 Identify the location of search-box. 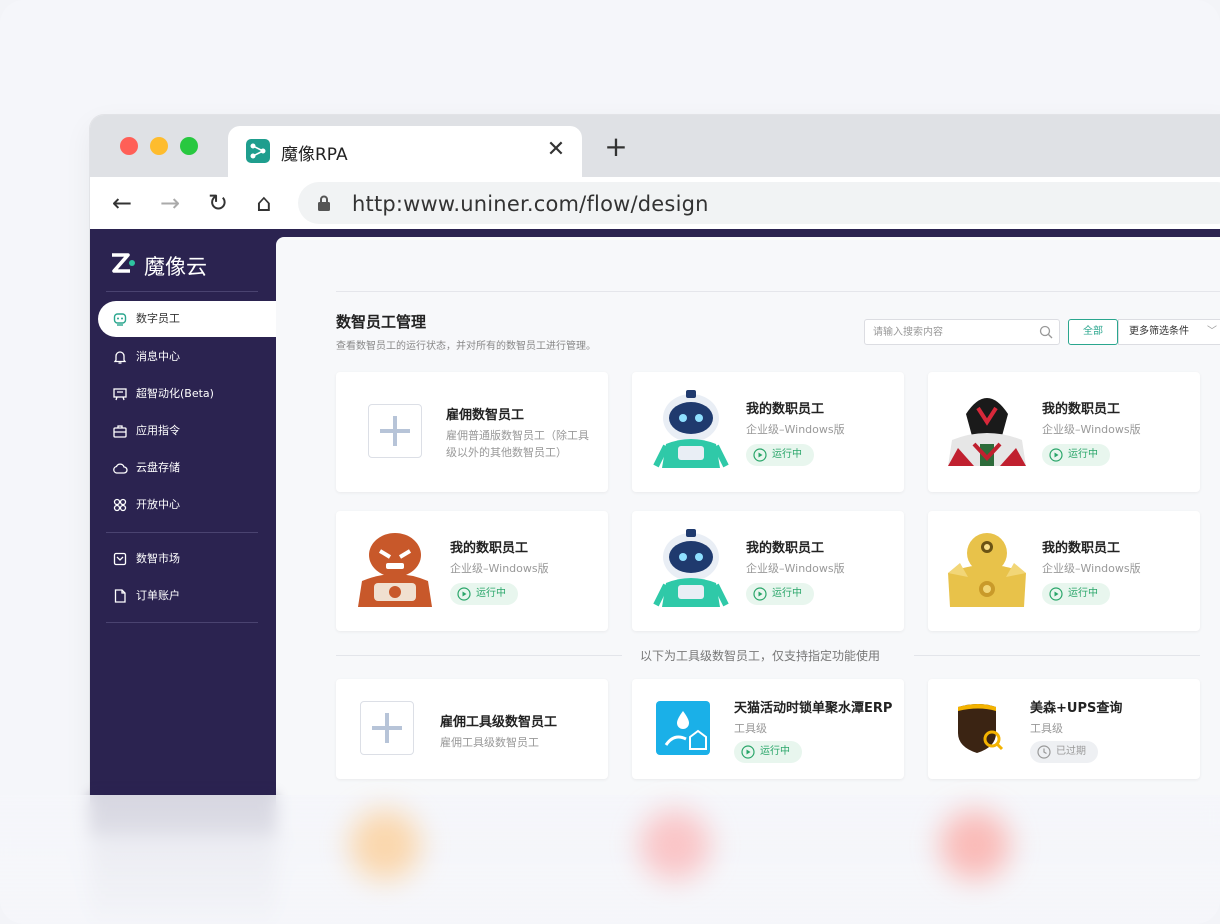
(962, 332).